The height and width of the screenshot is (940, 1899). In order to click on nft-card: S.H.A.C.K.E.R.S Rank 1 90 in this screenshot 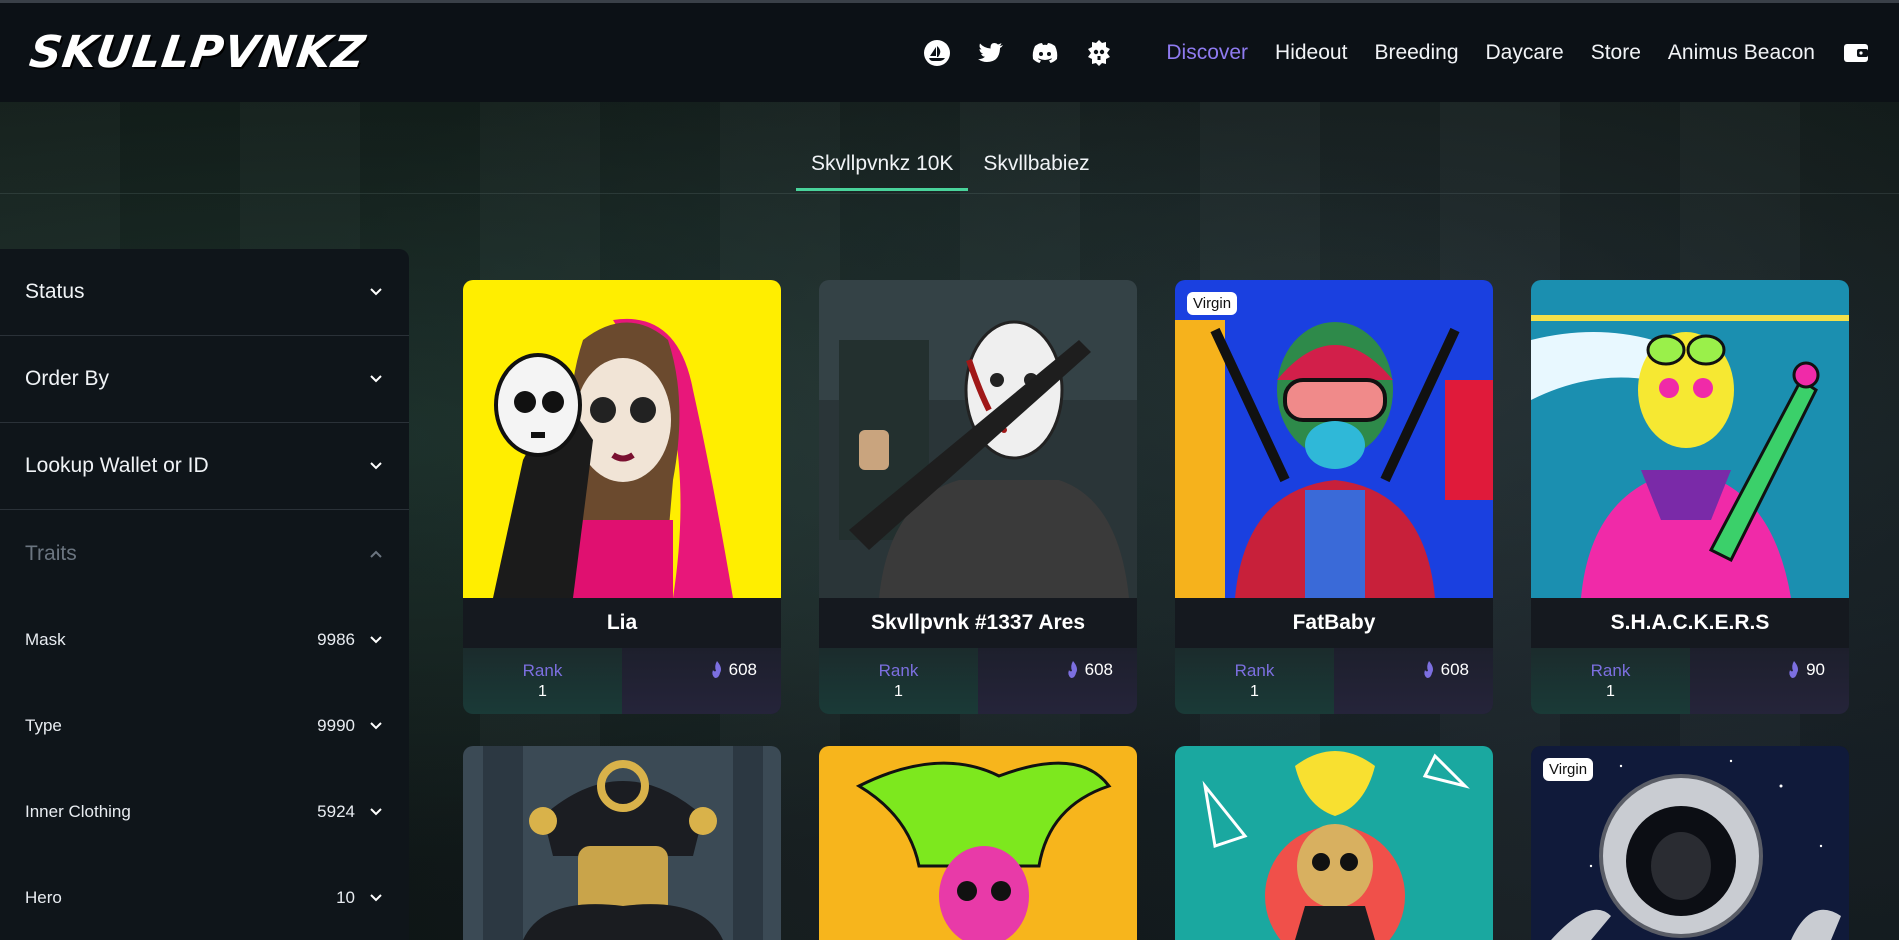, I will do `click(1690, 497)`.